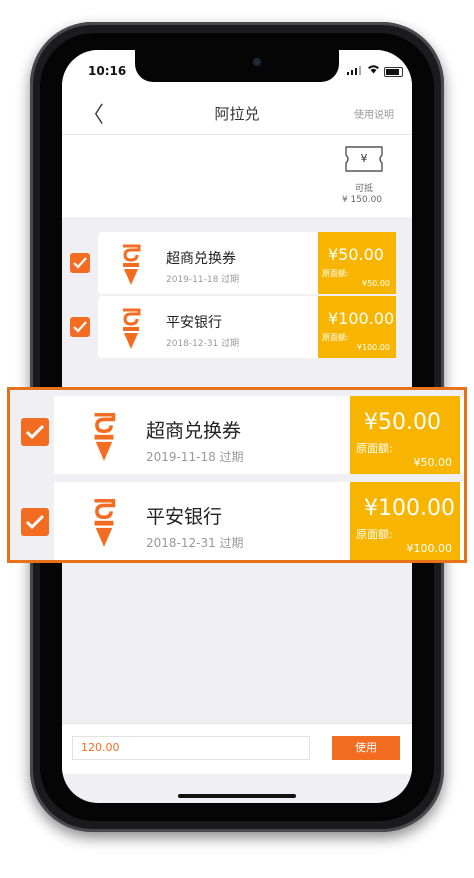  What do you see at coordinates (237, 111) in the screenshot?
I see `nav-bar: 〈 阿拉兑 使用说明` at bounding box center [237, 111].